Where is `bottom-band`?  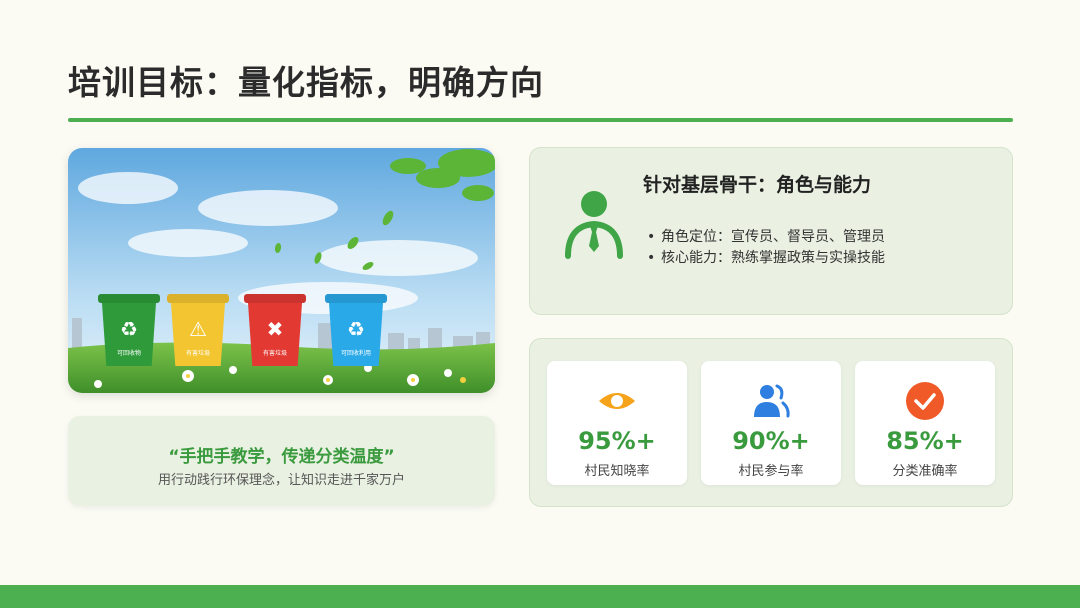
bottom-band is located at coordinates (540, 596).